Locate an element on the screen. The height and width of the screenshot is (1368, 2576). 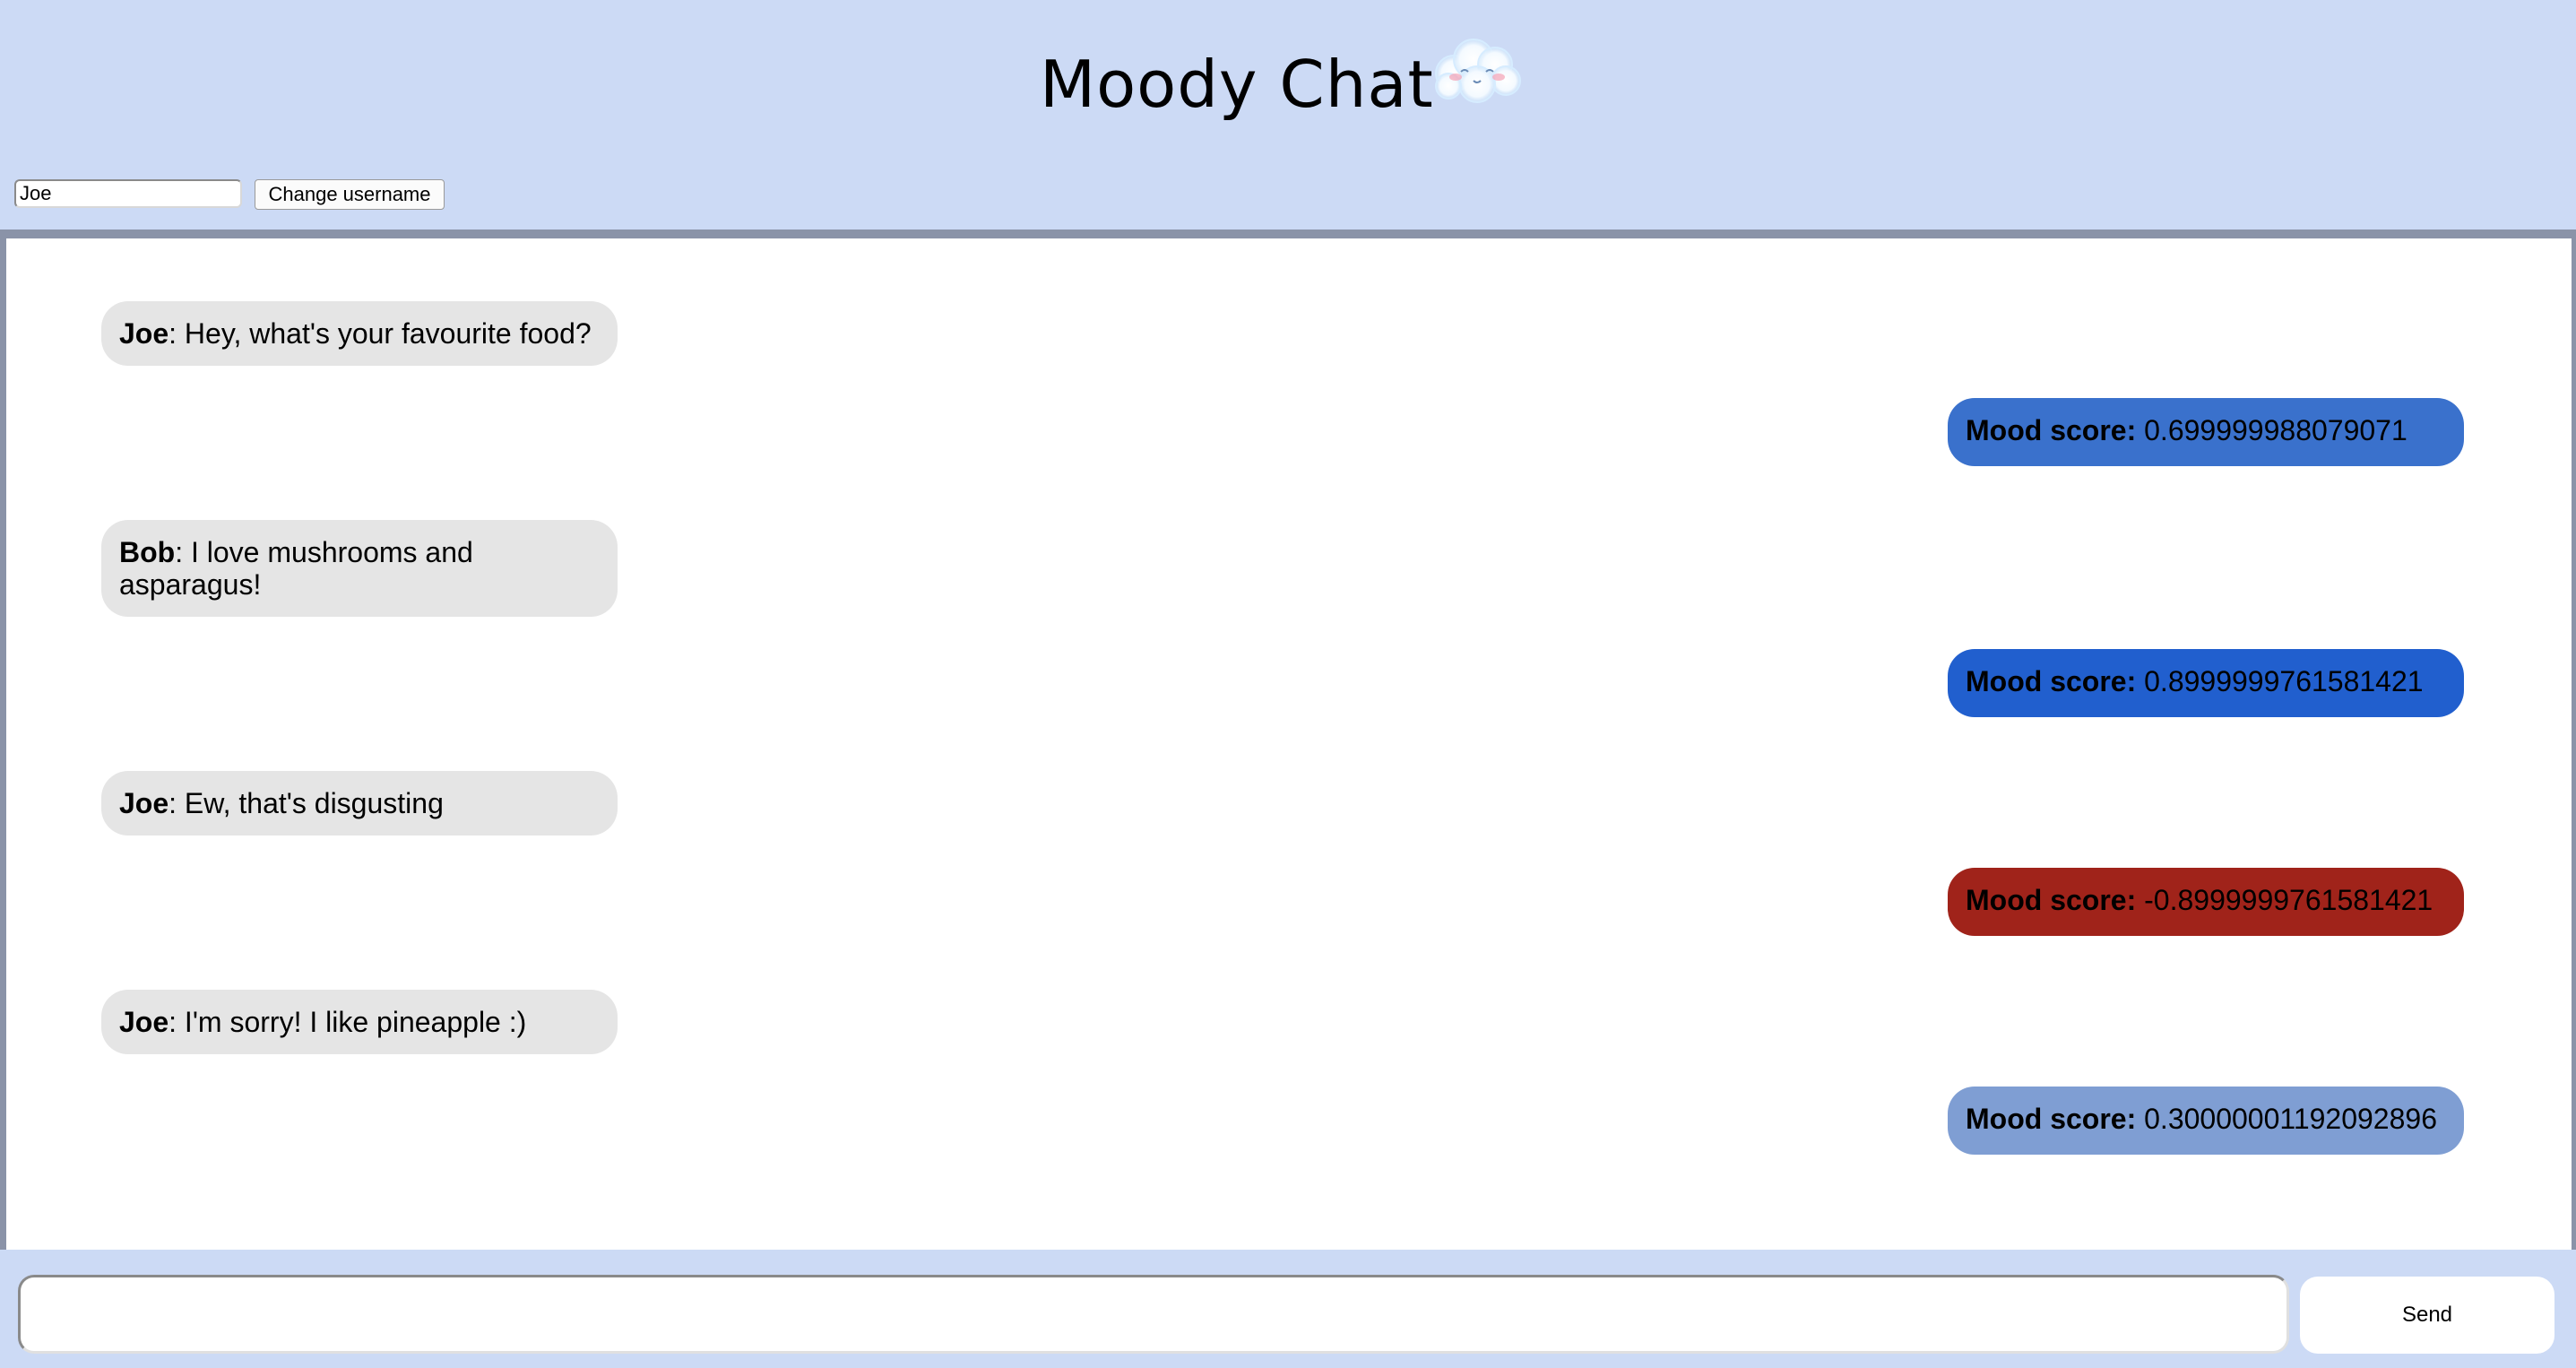
change-username-button: Change username is located at coordinates (350, 194).